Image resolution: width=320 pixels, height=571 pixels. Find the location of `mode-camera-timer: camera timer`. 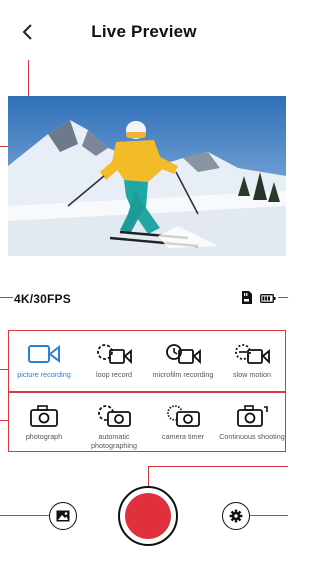

mode-camera-timer: camera timer is located at coordinates (183, 417).